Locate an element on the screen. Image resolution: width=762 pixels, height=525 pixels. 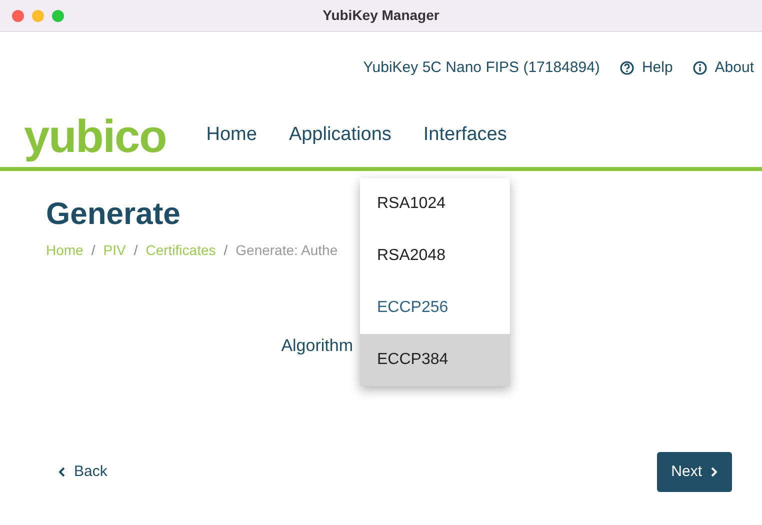
nav-link: Interfaces is located at coordinates (465, 135).